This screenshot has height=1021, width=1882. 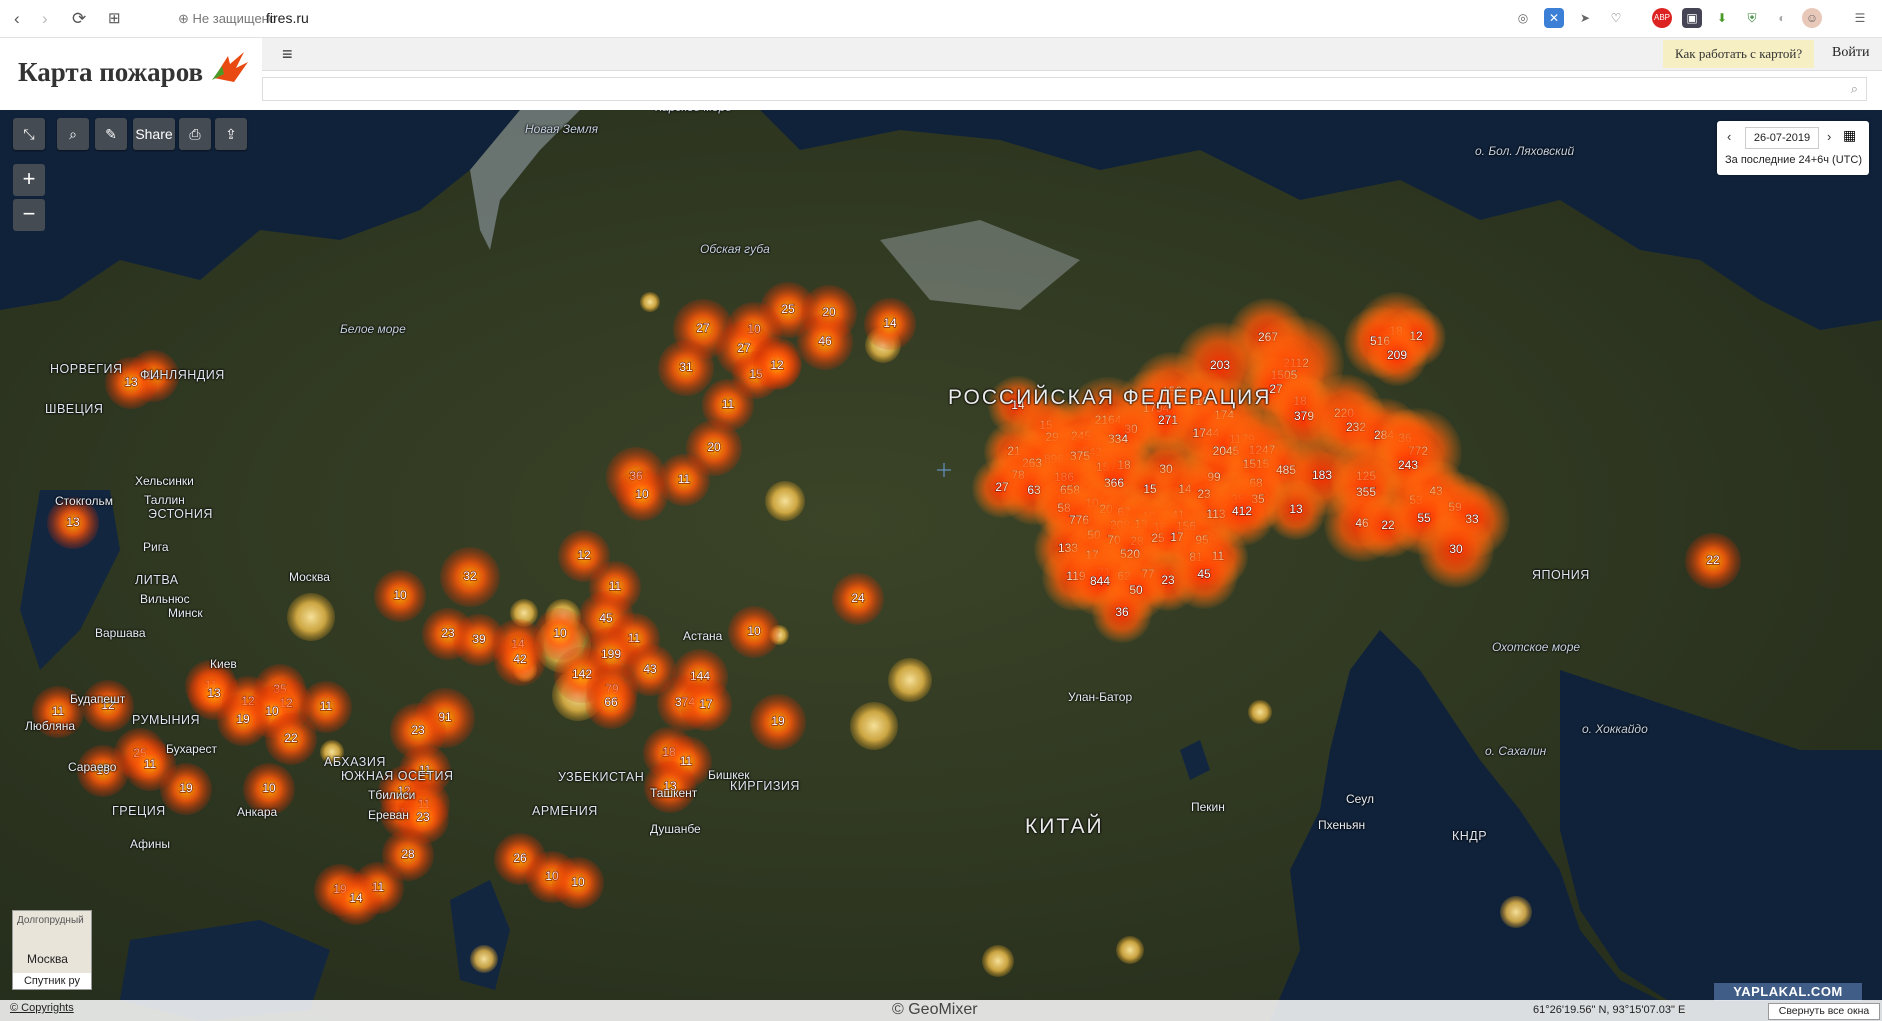 I want to click on fire-cluster: 45, so click(x=1204, y=575).